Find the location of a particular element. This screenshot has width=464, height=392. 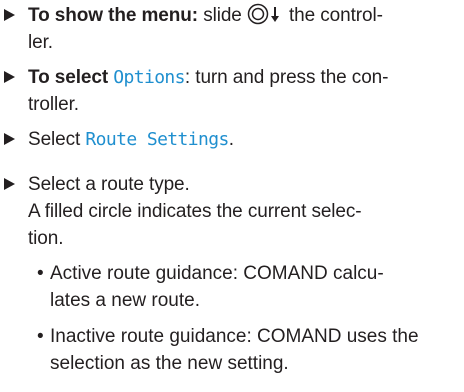

menu-item-options: Options is located at coordinates (149, 77).